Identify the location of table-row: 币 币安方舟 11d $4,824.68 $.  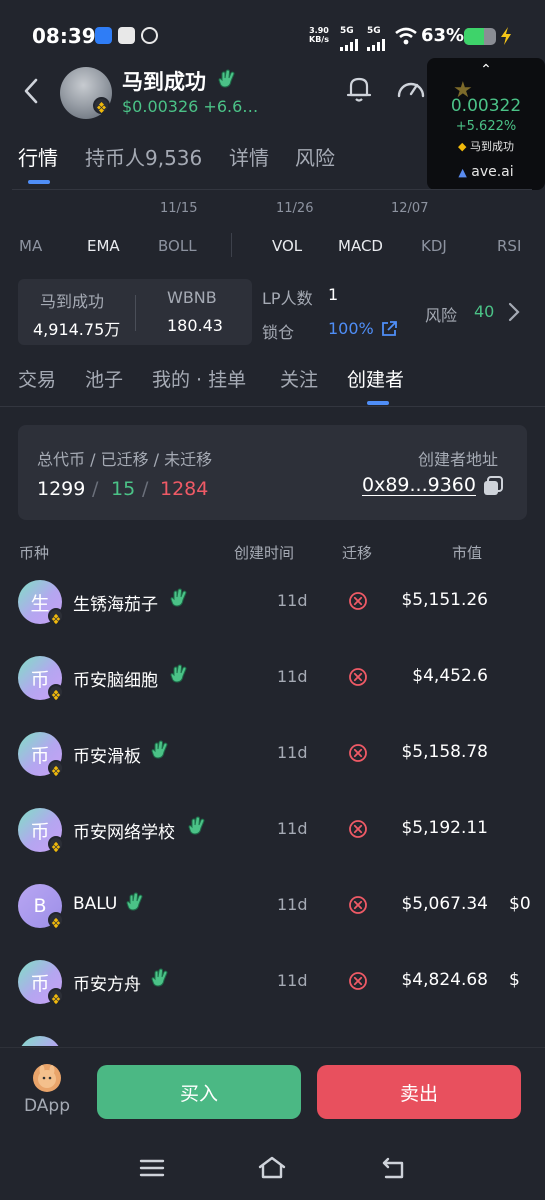
(272, 994).